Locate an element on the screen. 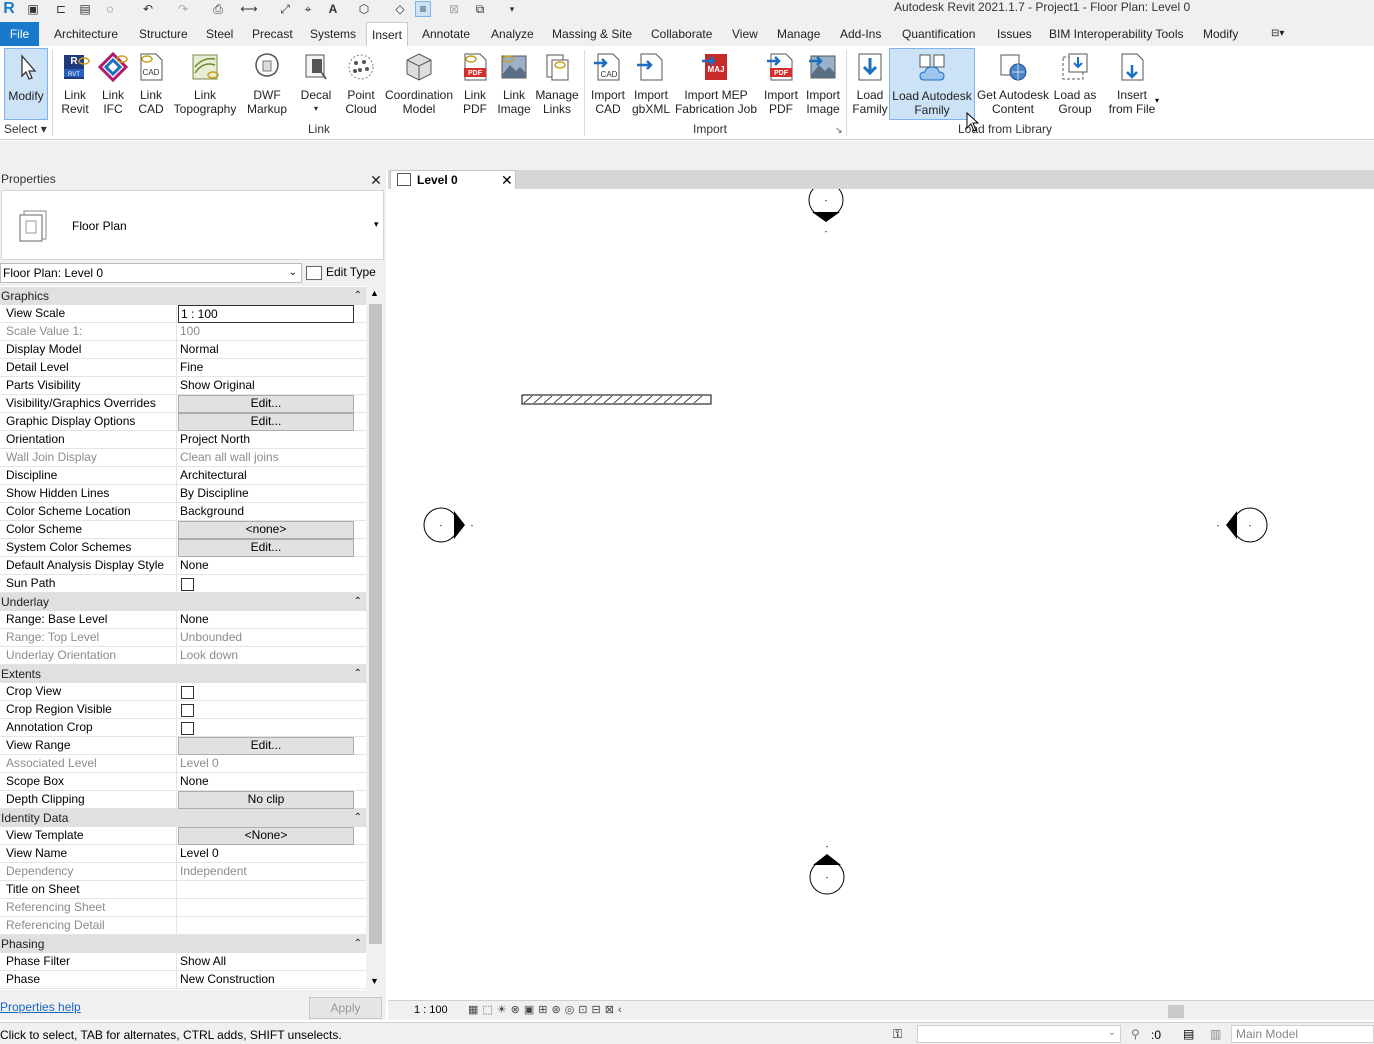  exclude-options-icon: ▥ is located at coordinates (1215, 1034).